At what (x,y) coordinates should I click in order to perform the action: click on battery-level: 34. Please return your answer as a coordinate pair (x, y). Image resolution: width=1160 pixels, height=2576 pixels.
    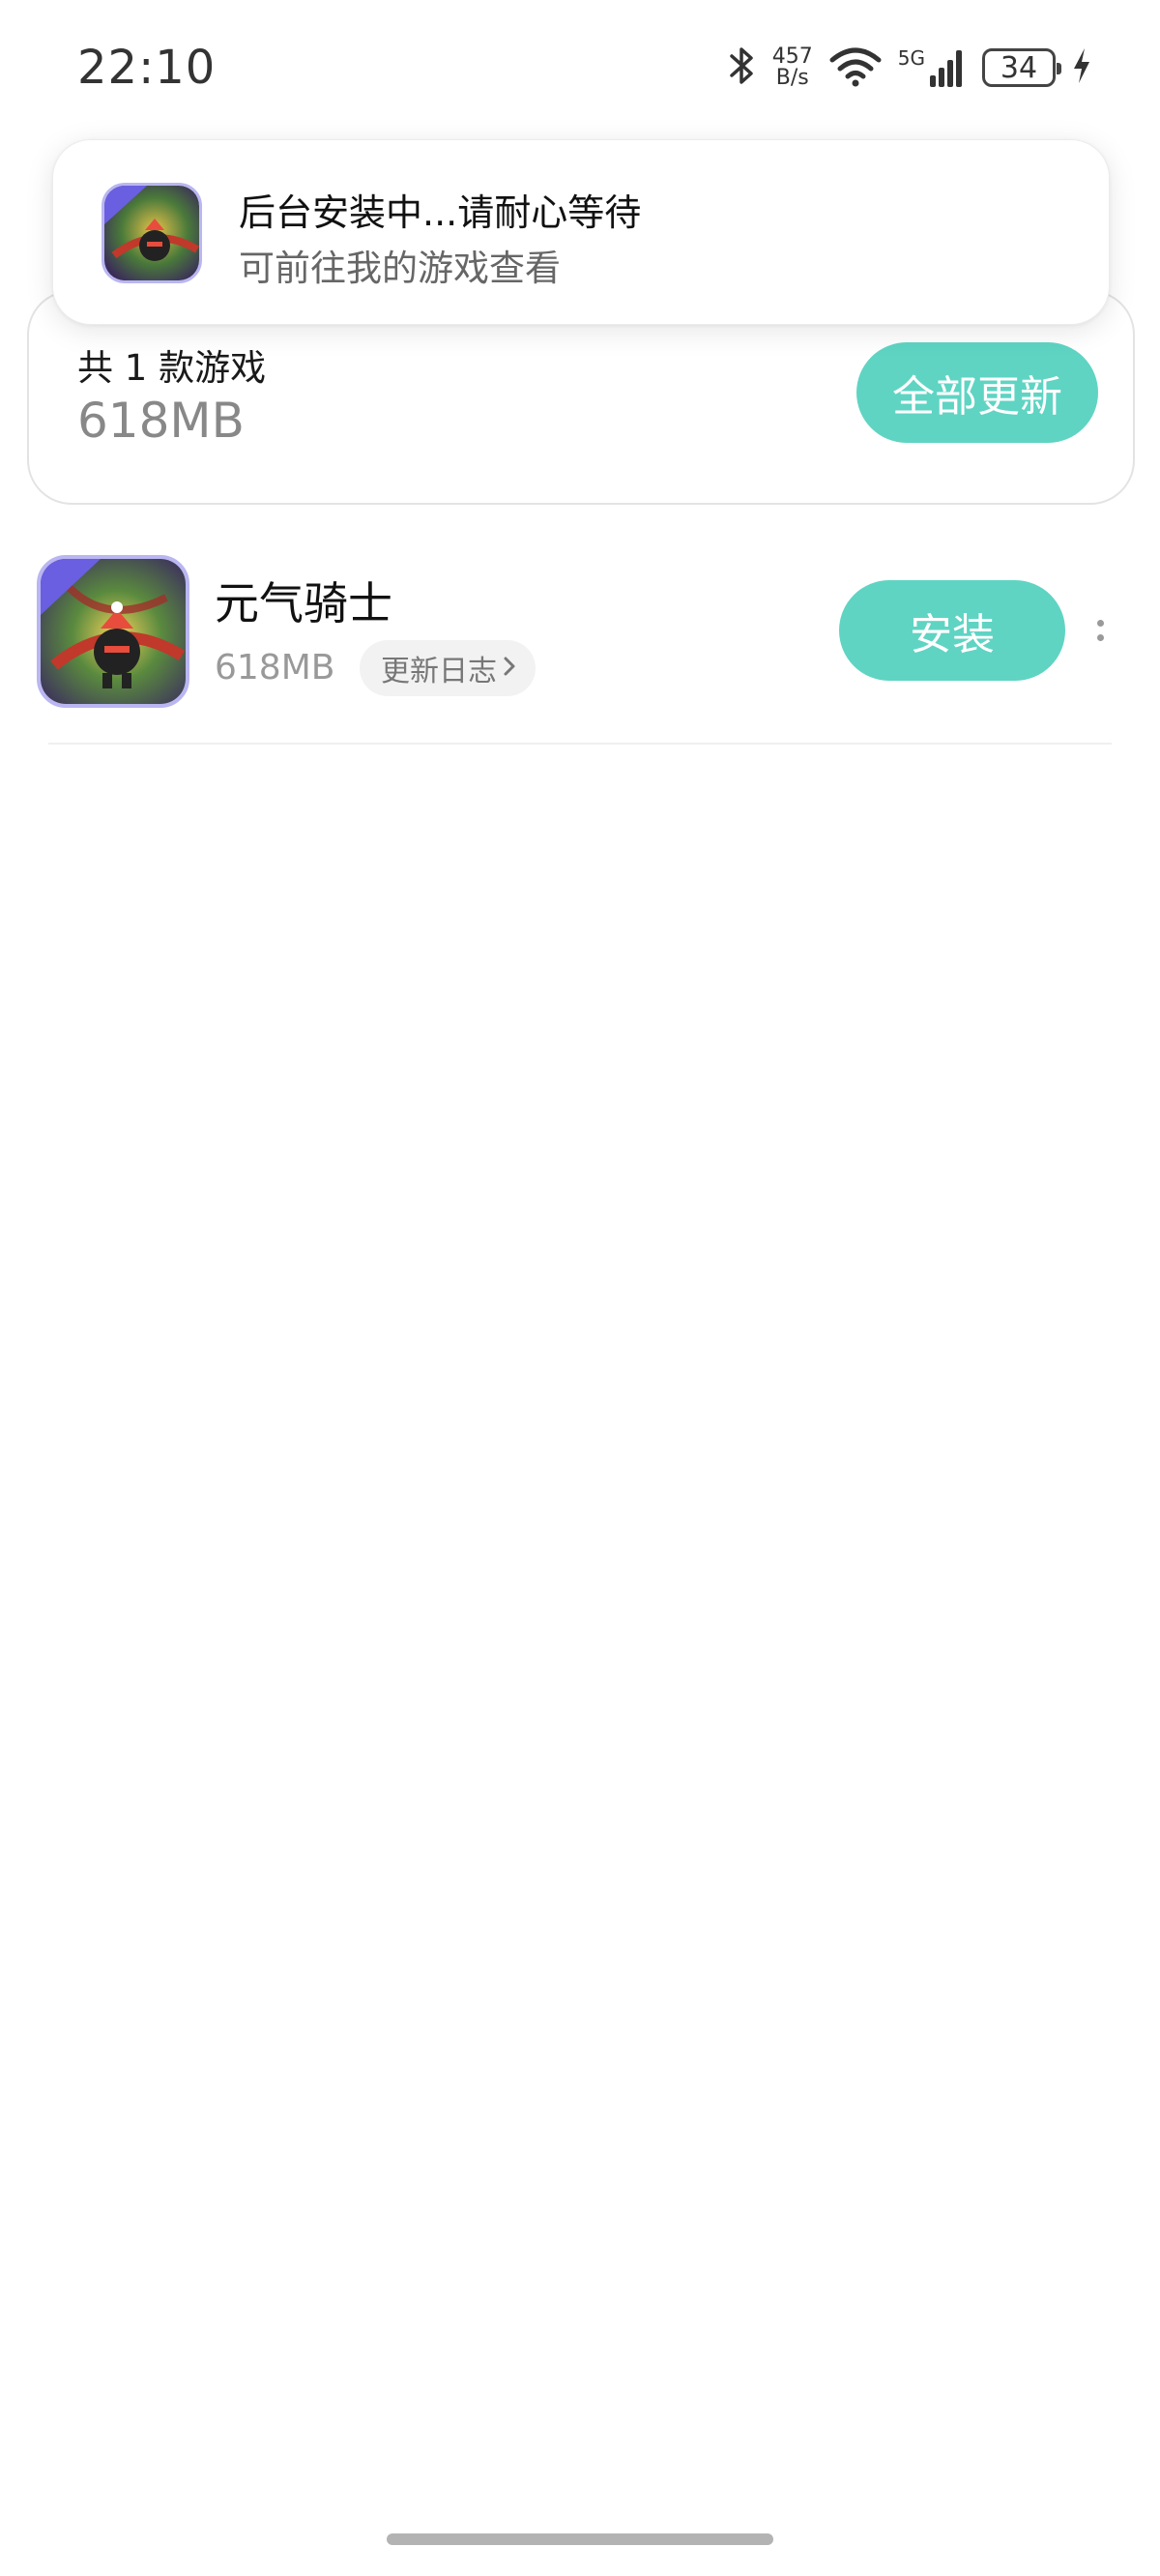
    Looking at the image, I should click on (1019, 67).